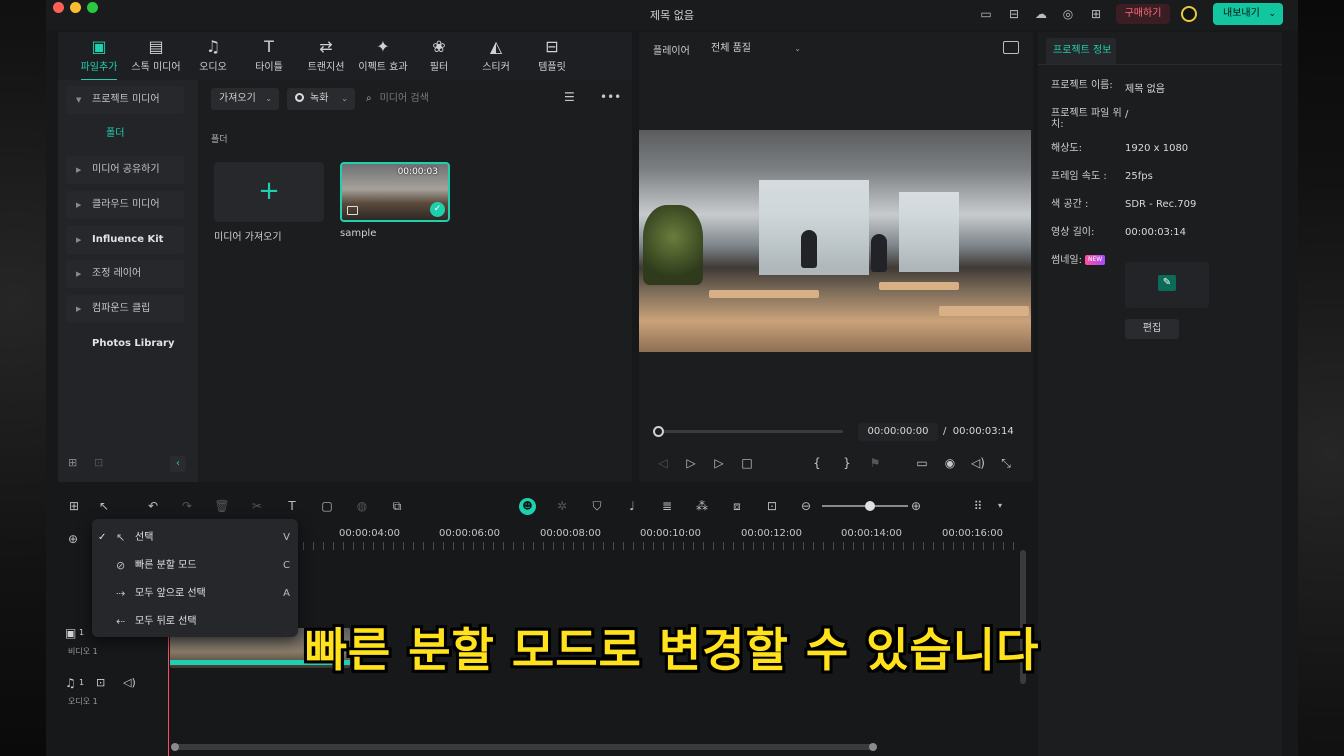  What do you see at coordinates (98, 462) in the screenshot?
I see `folder-icon: ⊡` at bounding box center [98, 462].